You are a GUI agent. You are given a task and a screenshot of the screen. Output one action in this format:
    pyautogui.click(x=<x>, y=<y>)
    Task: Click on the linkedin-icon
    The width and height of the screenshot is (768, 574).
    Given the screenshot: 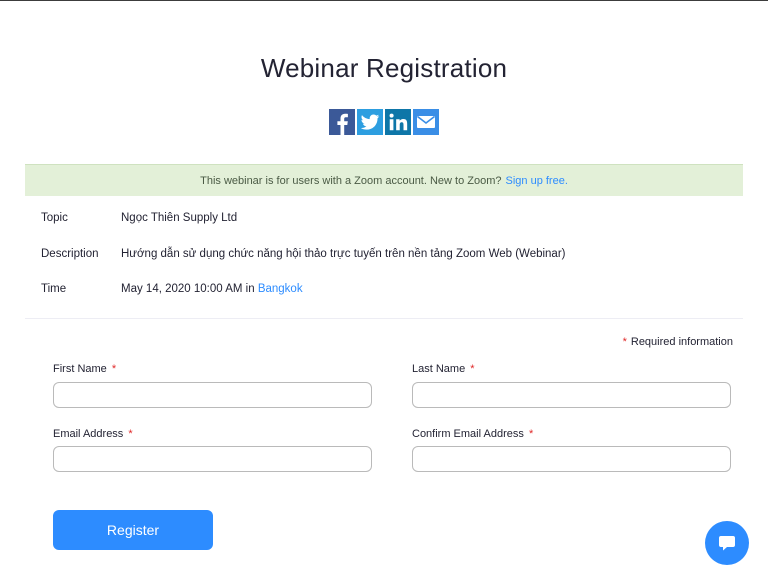 What is the action you would take?
    pyautogui.click(x=398, y=122)
    